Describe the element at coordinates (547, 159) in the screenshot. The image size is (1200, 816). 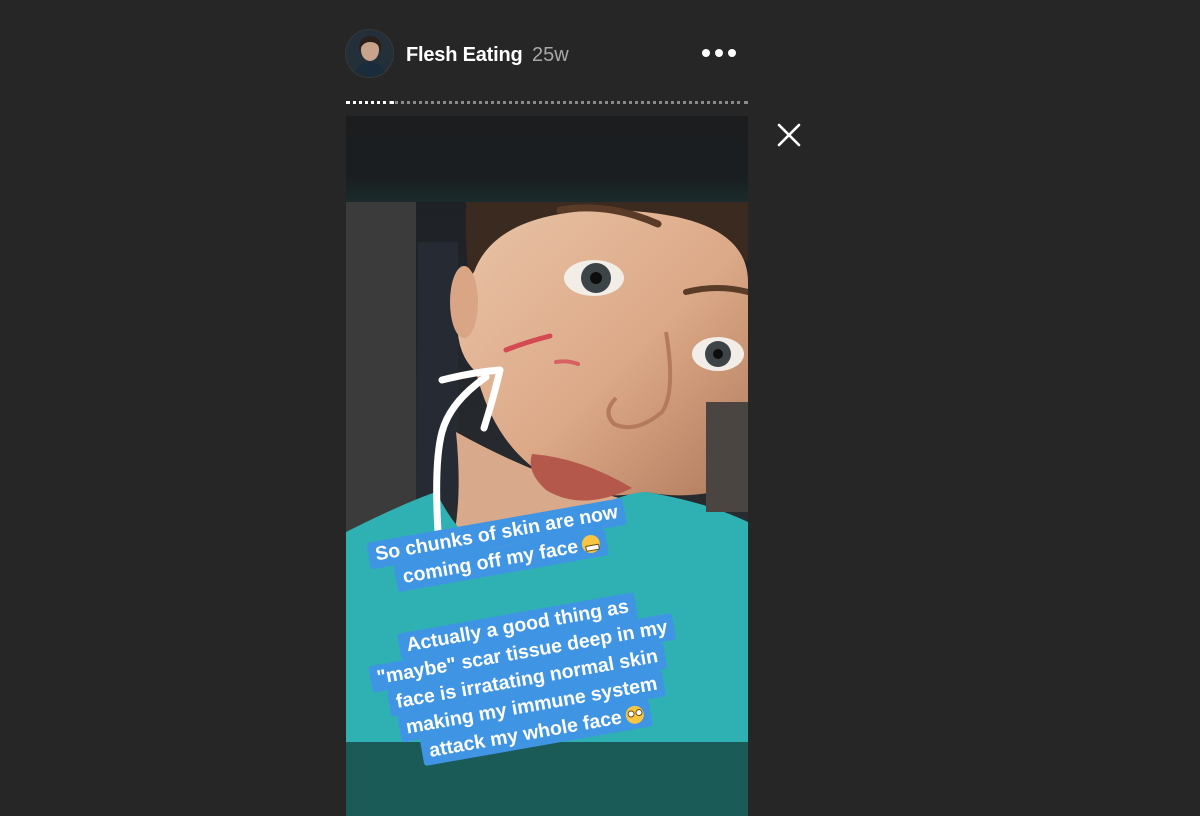
I see `story-top-band` at that location.